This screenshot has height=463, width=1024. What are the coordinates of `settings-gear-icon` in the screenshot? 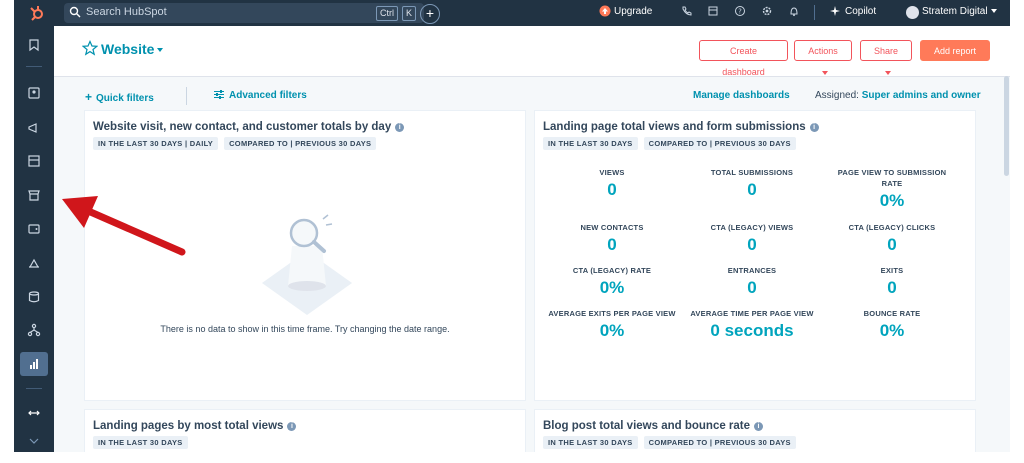 It's located at (767, 11).